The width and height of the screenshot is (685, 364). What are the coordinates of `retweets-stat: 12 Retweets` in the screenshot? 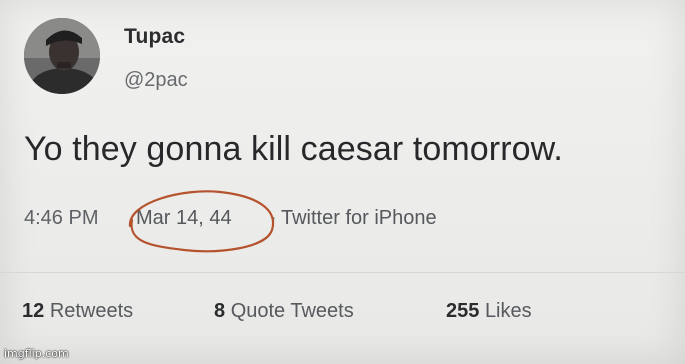 It's located at (77, 311).